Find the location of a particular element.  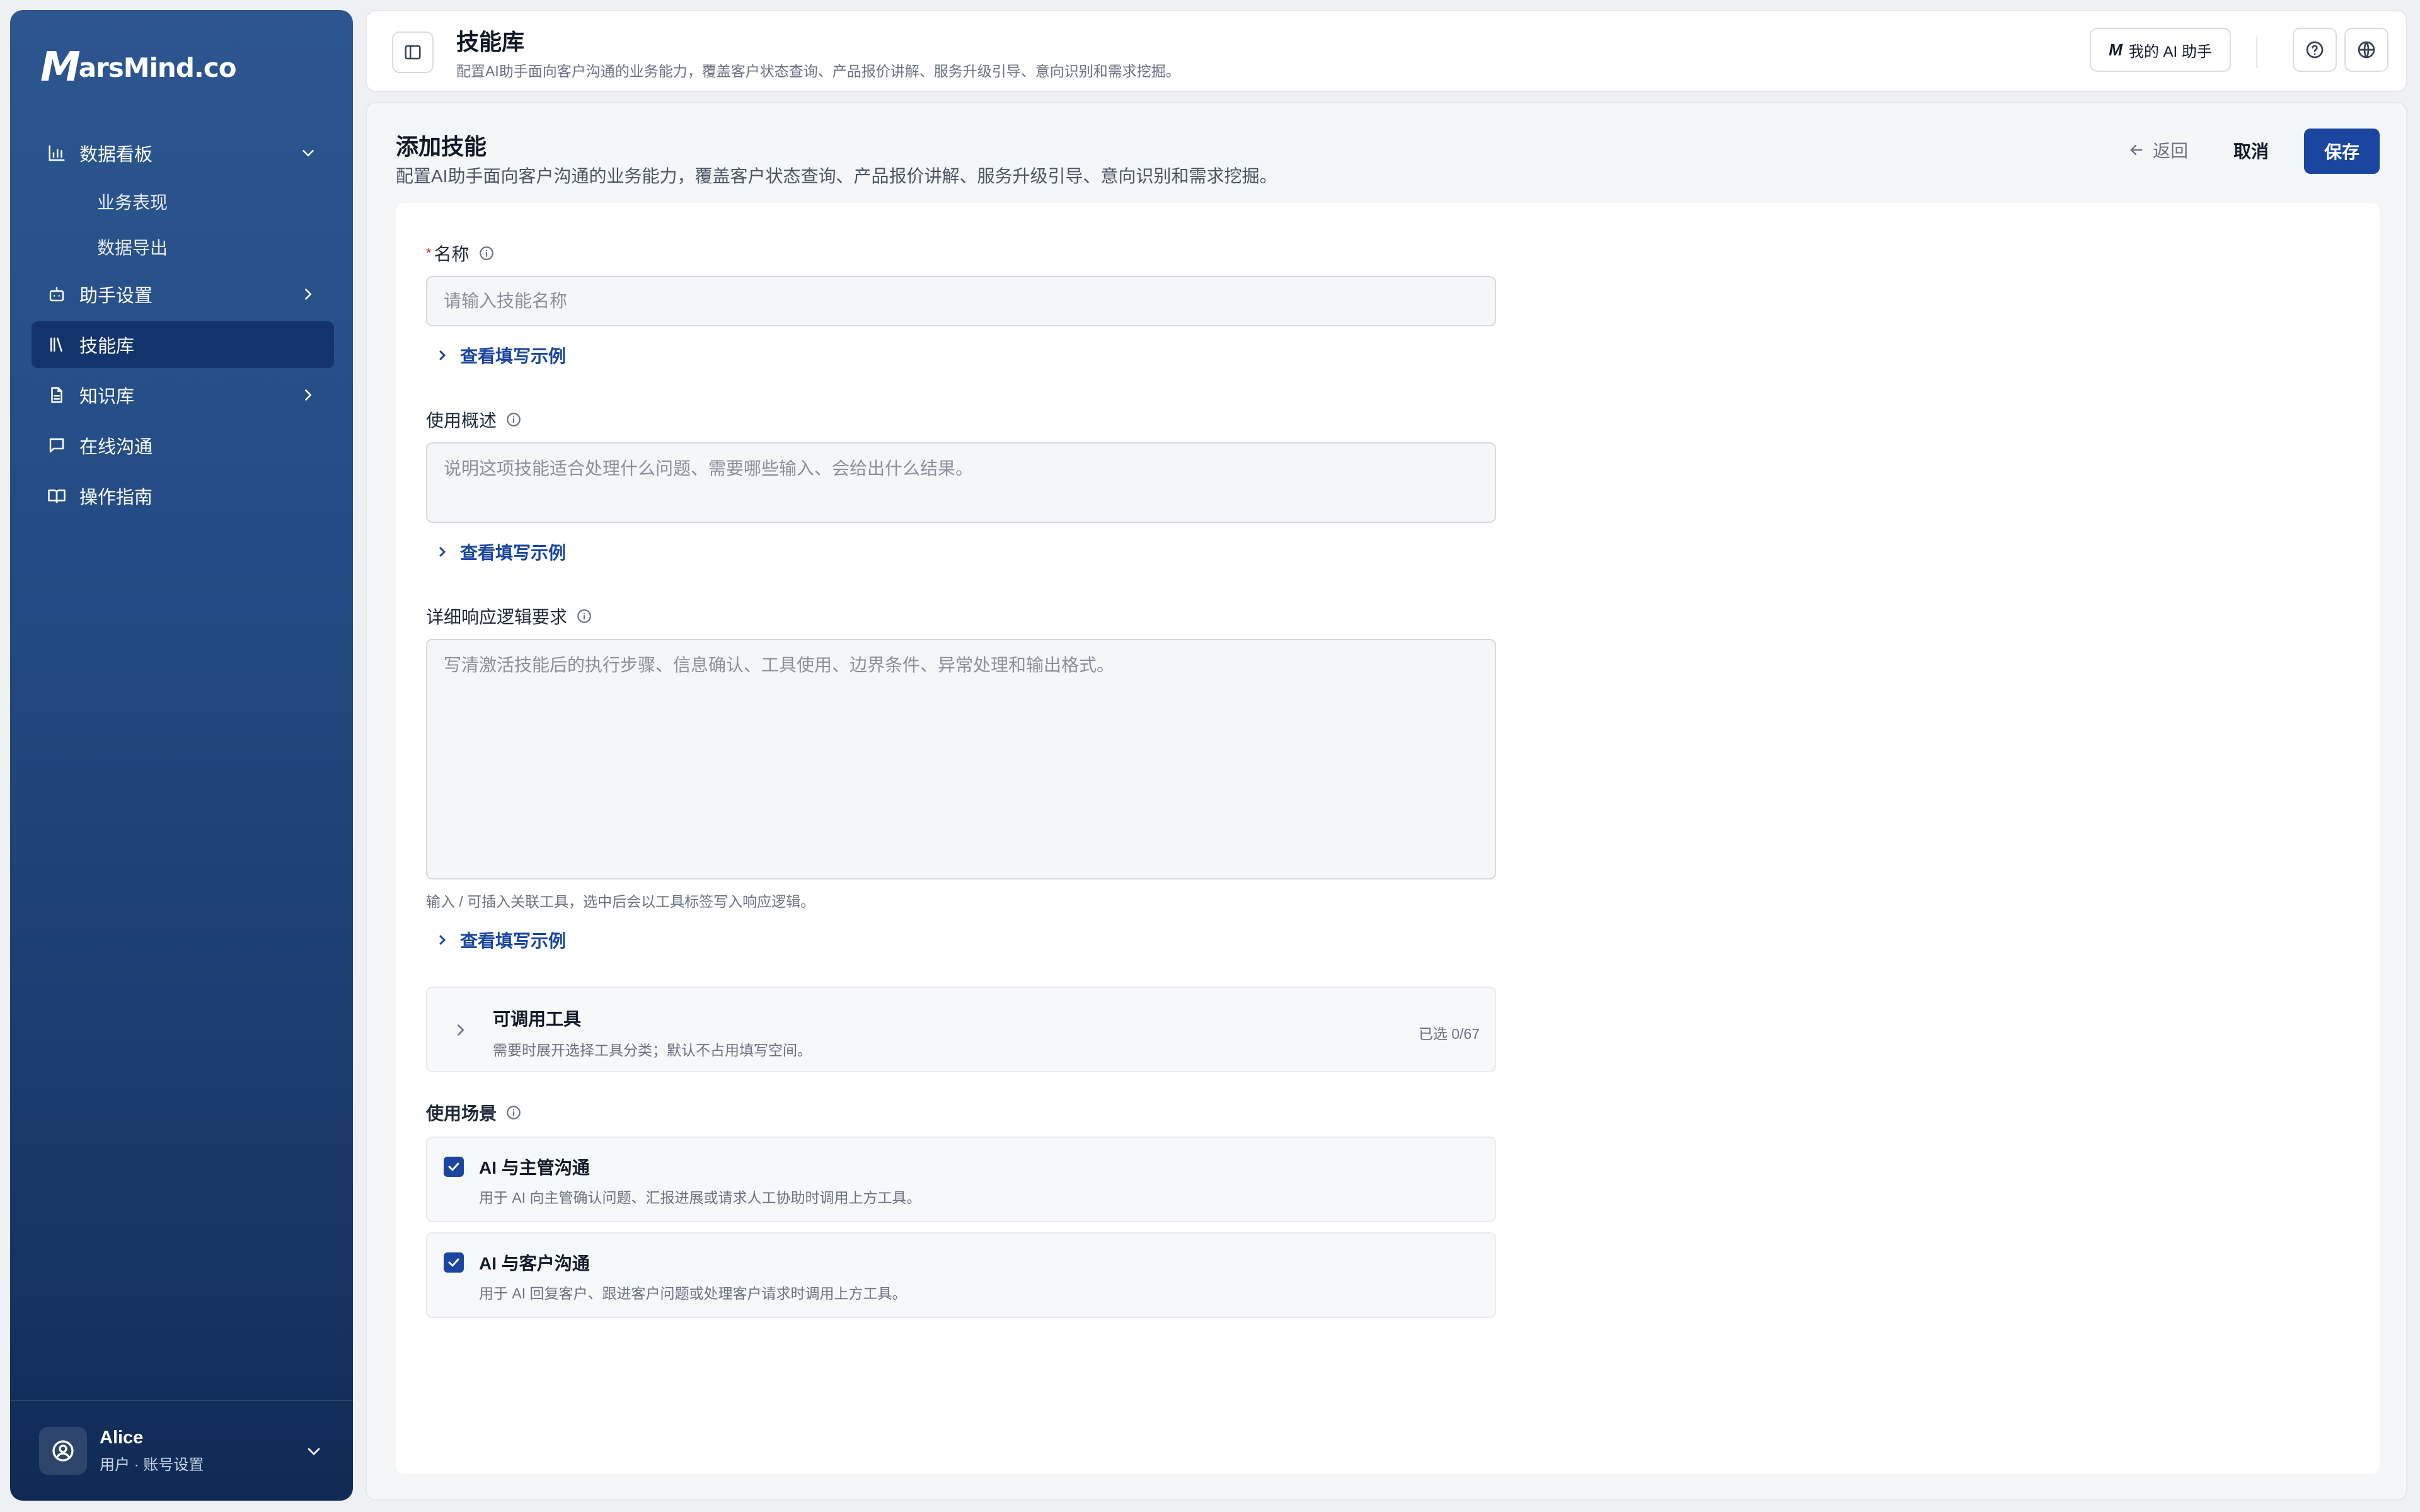

scenes-label-text: 使用场景 is located at coordinates (461, 1113).